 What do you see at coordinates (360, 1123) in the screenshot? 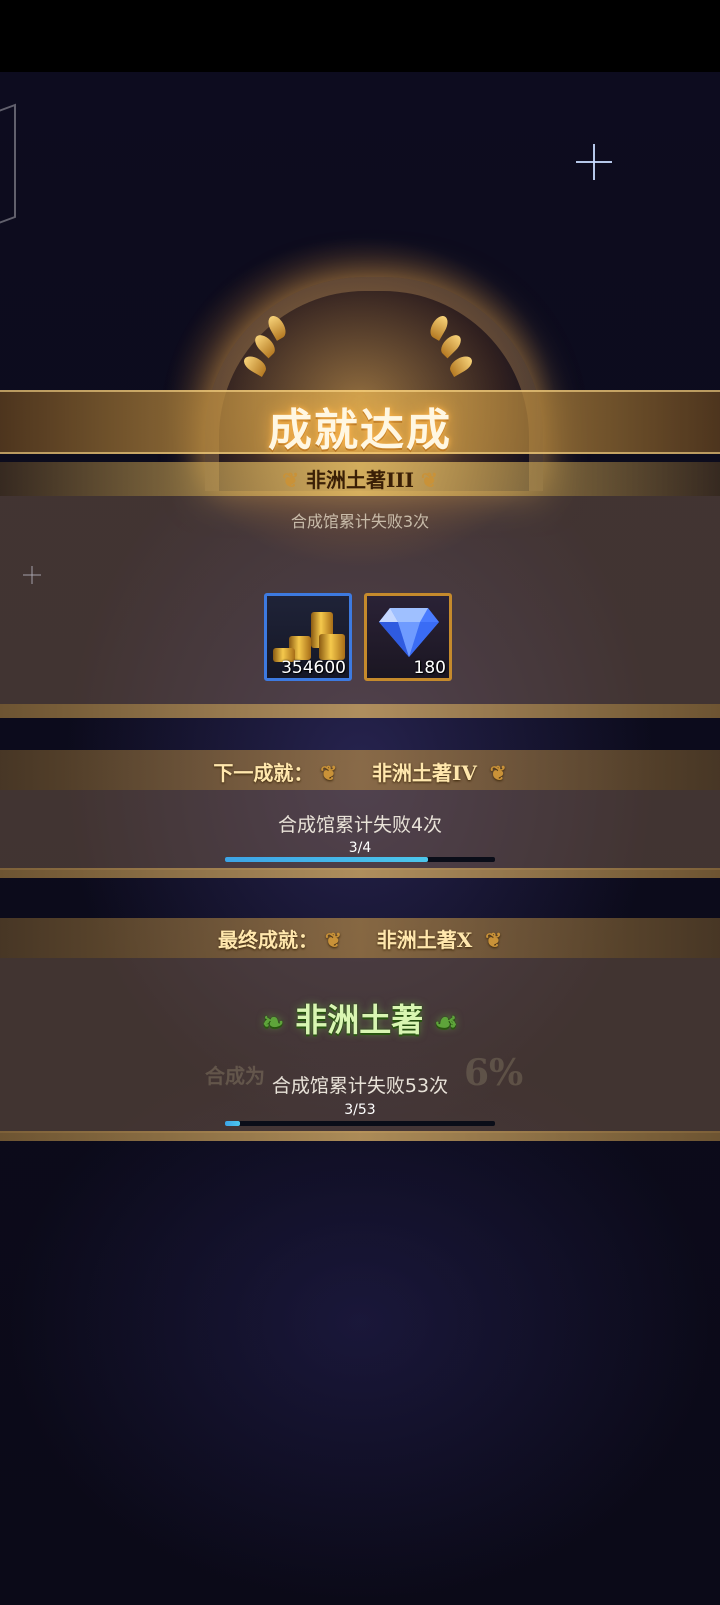
I see `final-achievement-progress-bar` at bounding box center [360, 1123].